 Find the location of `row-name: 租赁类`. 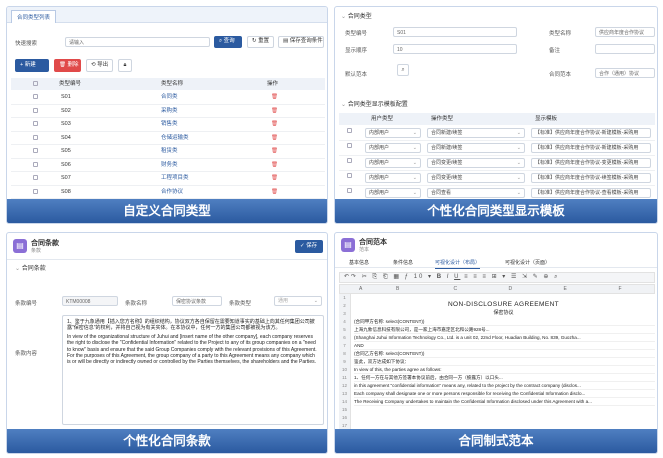

row-name: 租赁类 is located at coordinates (169, 151).